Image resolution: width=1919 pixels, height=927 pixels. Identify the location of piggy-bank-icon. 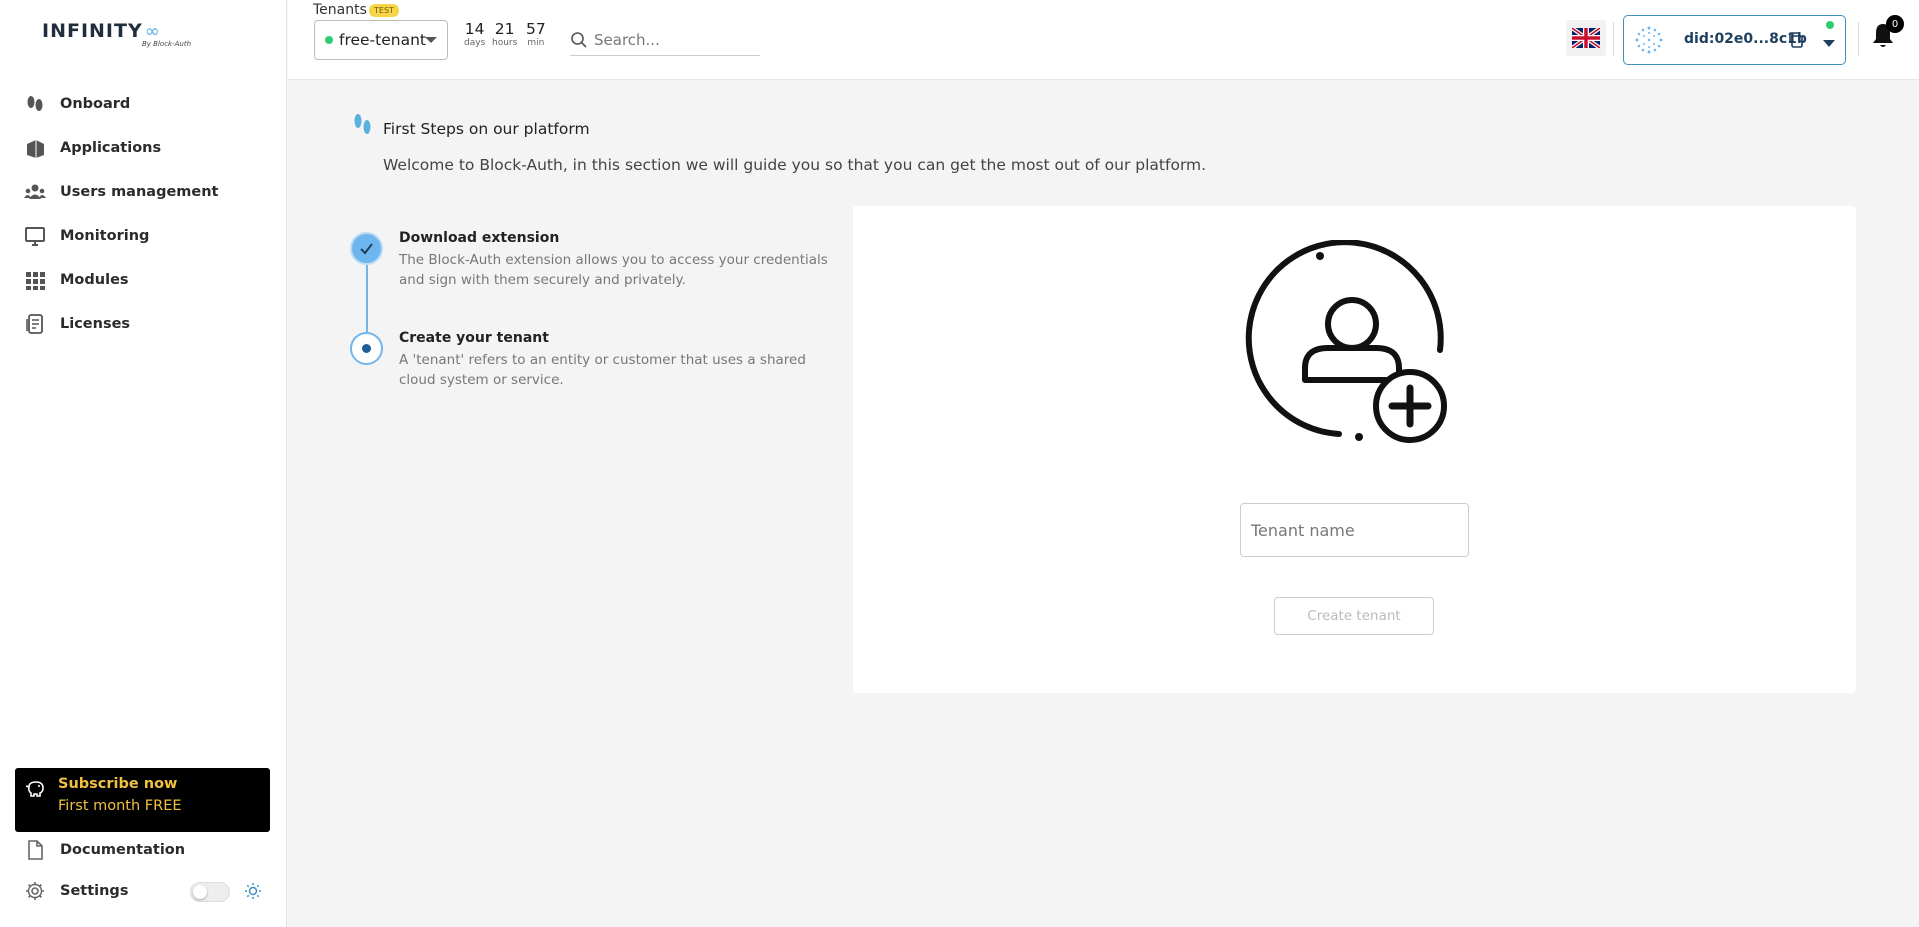
(36, 788).